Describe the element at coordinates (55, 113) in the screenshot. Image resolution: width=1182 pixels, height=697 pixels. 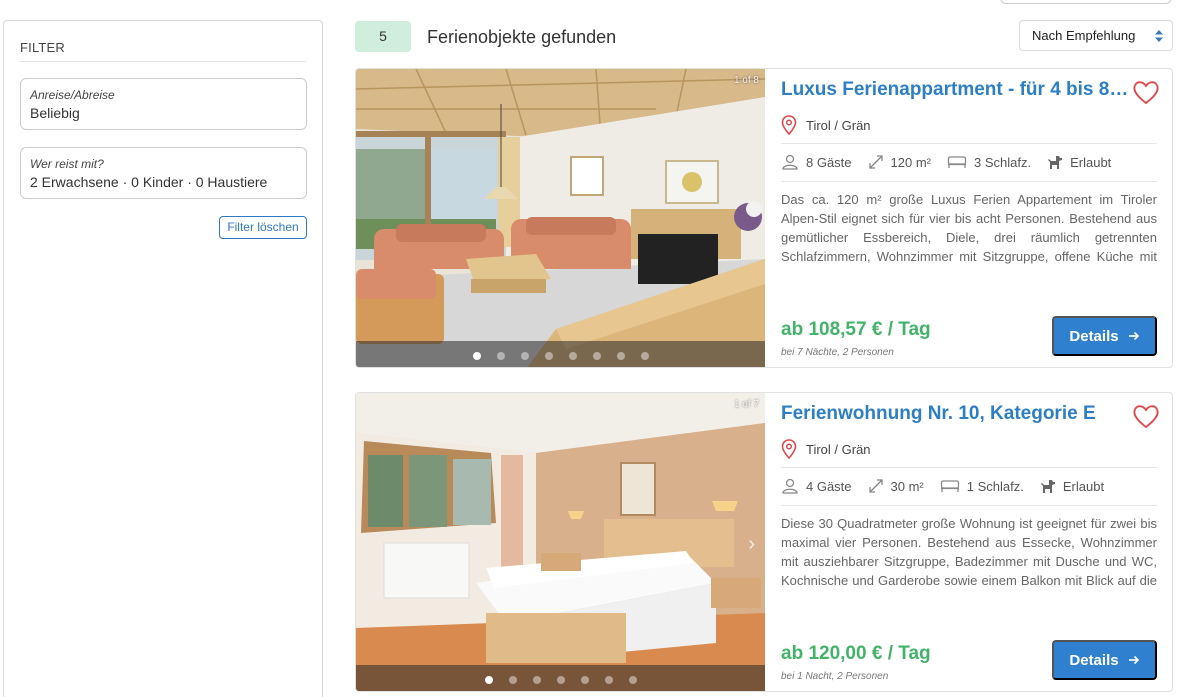
I see `date-filter-value: Beliebig` at that location.